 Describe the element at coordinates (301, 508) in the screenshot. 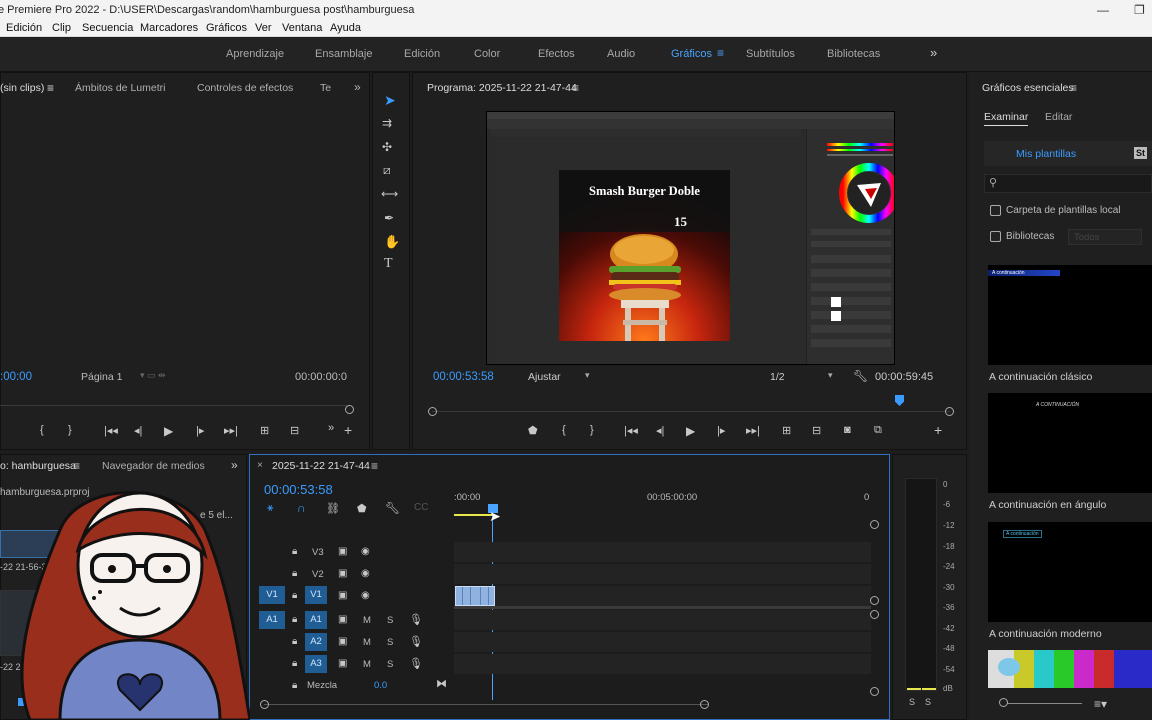

I see `snap-magnet-icon: ∩` at that location.